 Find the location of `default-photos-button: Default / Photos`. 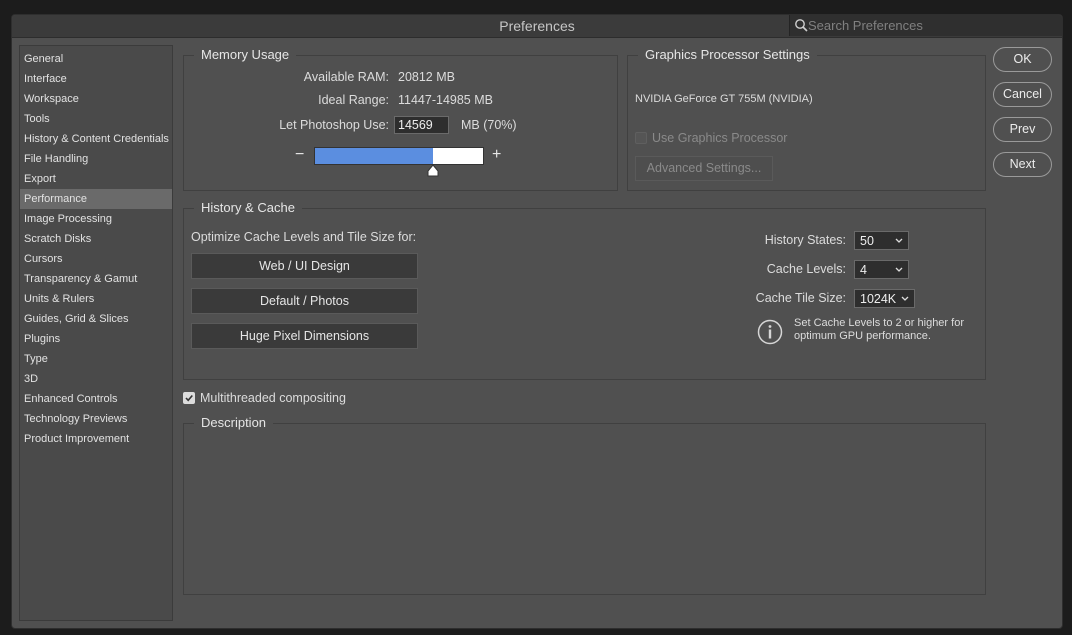

default-photos-button: Default / Photos is located at coordinates (304, 301).